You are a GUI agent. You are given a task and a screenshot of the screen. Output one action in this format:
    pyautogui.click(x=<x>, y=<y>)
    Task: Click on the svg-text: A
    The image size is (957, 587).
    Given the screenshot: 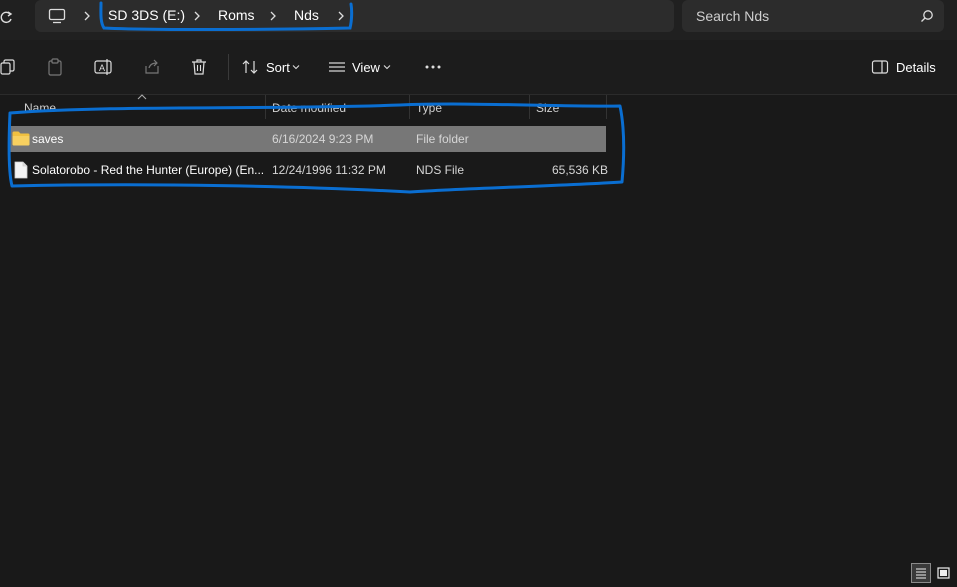 What is the action you would take?
    pyautogui.click(x=102, y=68)
    